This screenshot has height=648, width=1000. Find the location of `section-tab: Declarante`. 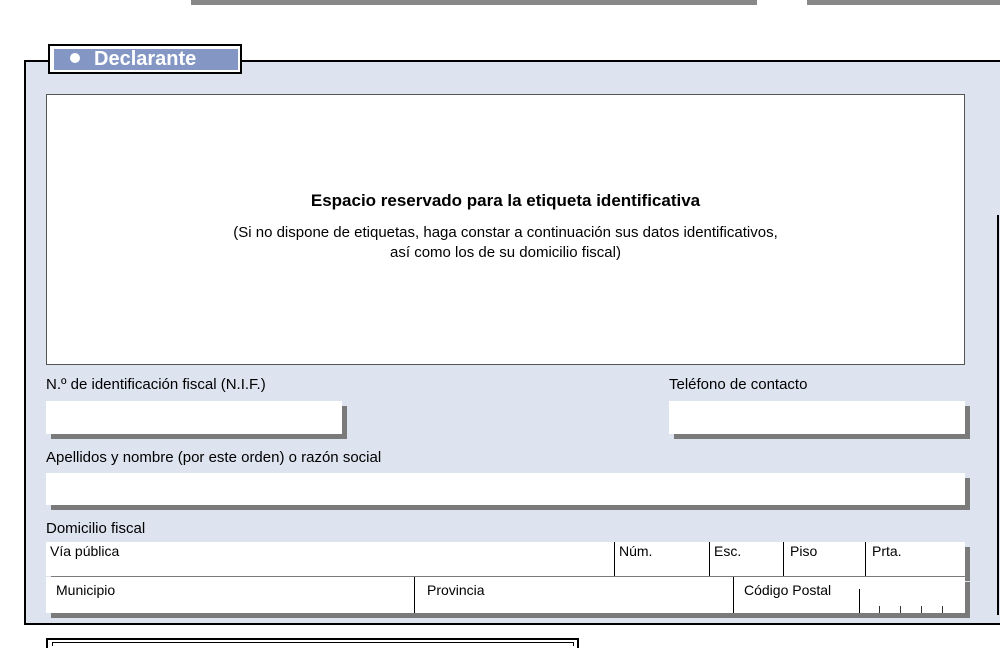

section-tab: Declarante is located at coordinates (145, 59).